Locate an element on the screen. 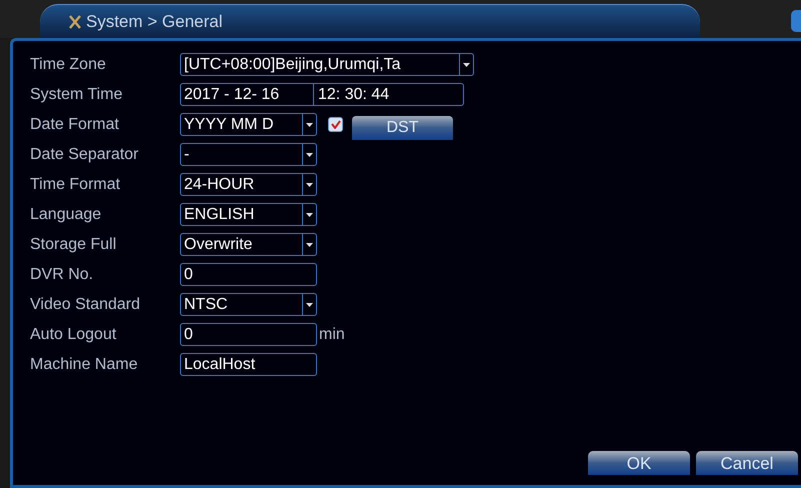 This screenshot has height=488, width=801. unit-label: min is located at coordinates (331, 334).